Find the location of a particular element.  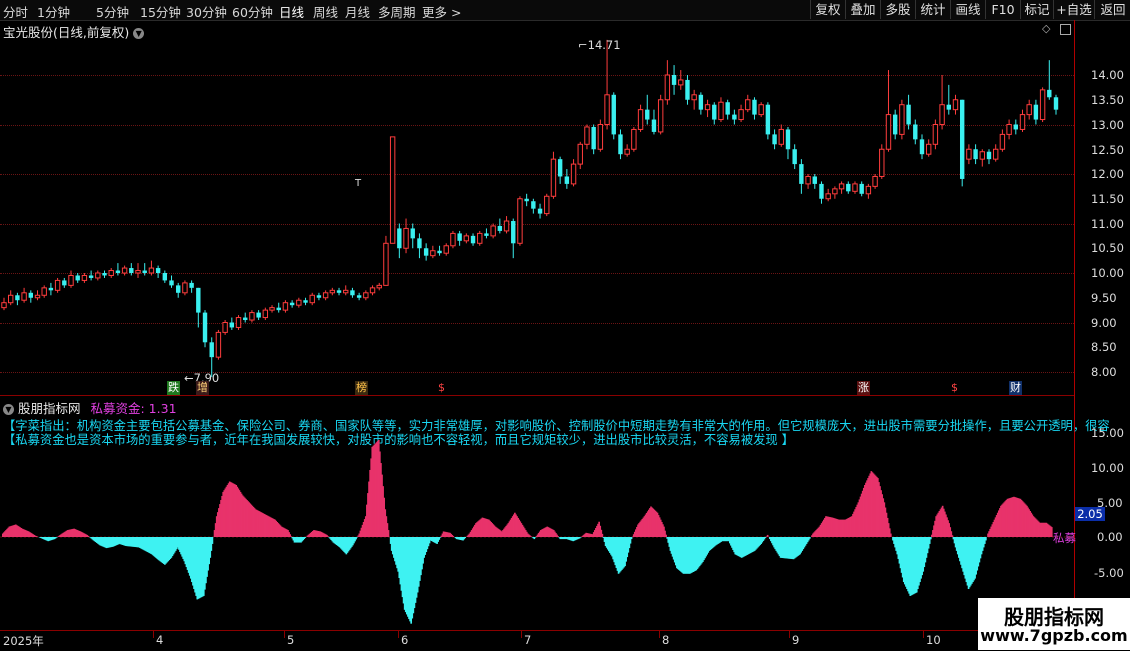

date-tick is located at coordinates (153, 634).